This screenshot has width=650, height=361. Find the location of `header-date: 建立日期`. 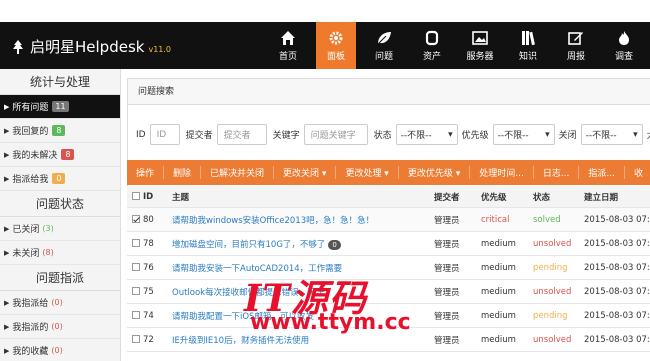

header-date: 建立日期 is located at coordinates (617, 197).